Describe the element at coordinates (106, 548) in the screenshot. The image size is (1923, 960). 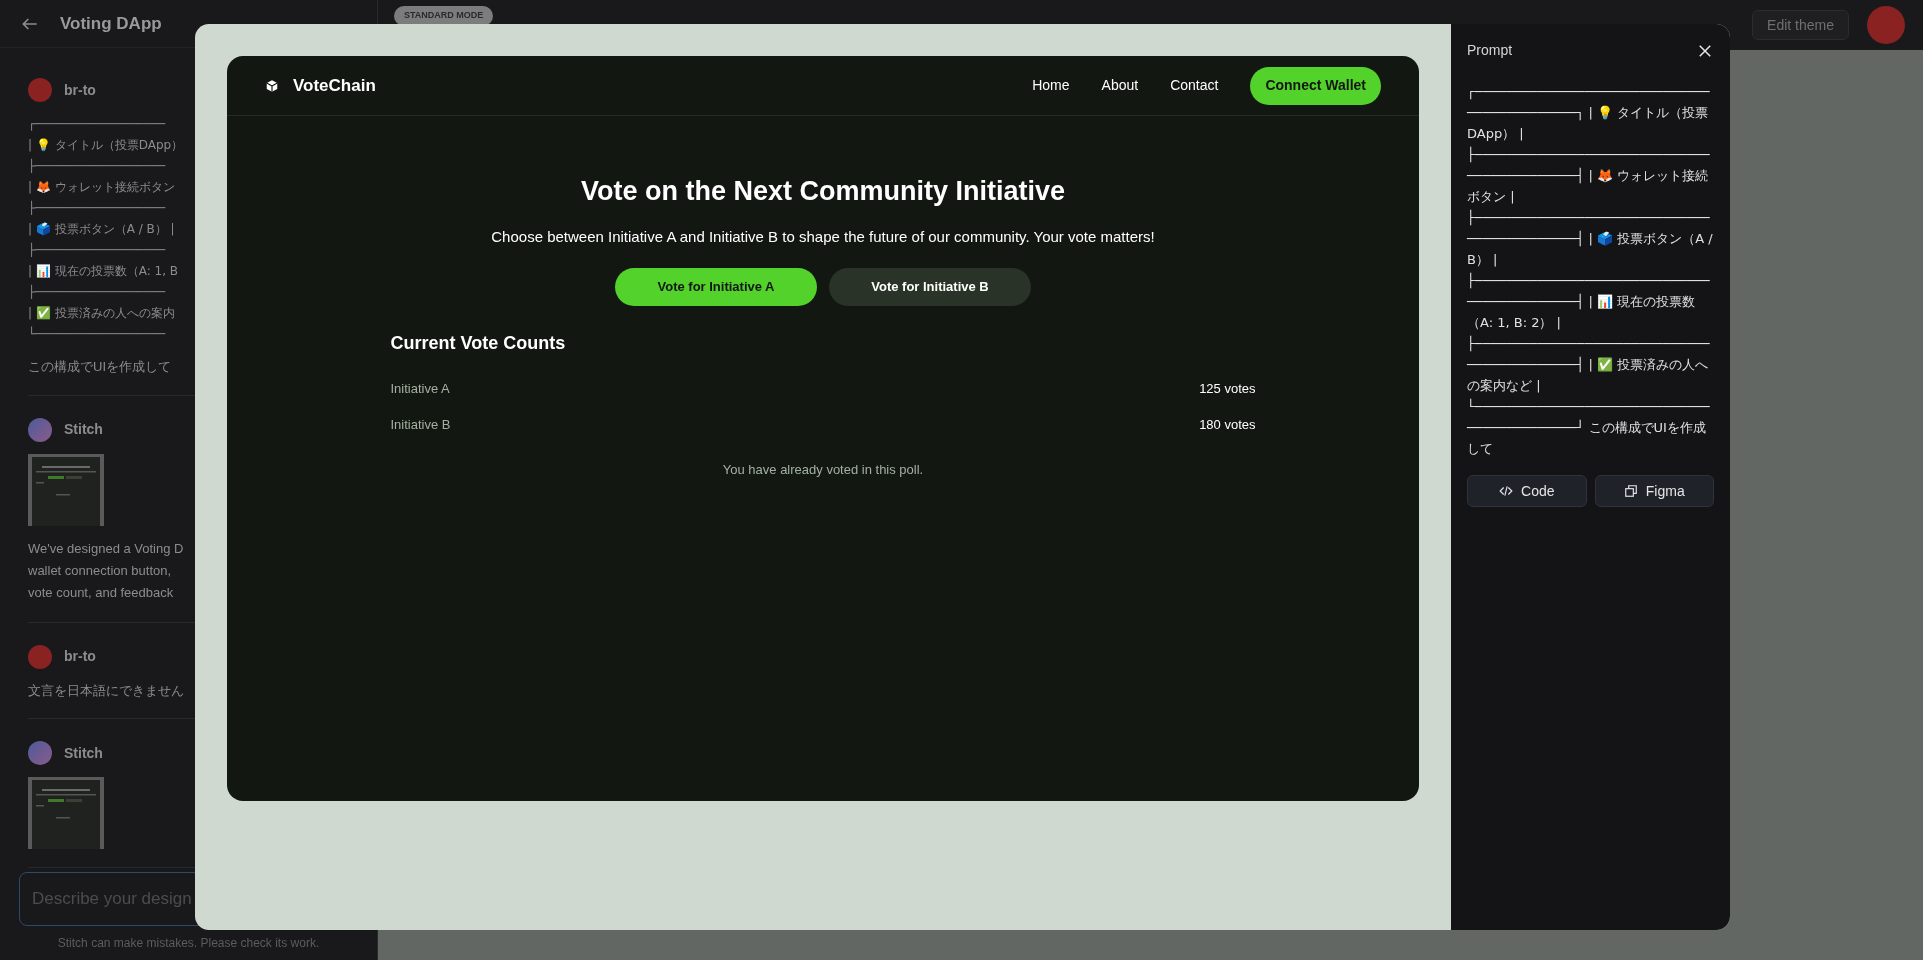
I see `message-text: We've designed a Voting D` at that location.